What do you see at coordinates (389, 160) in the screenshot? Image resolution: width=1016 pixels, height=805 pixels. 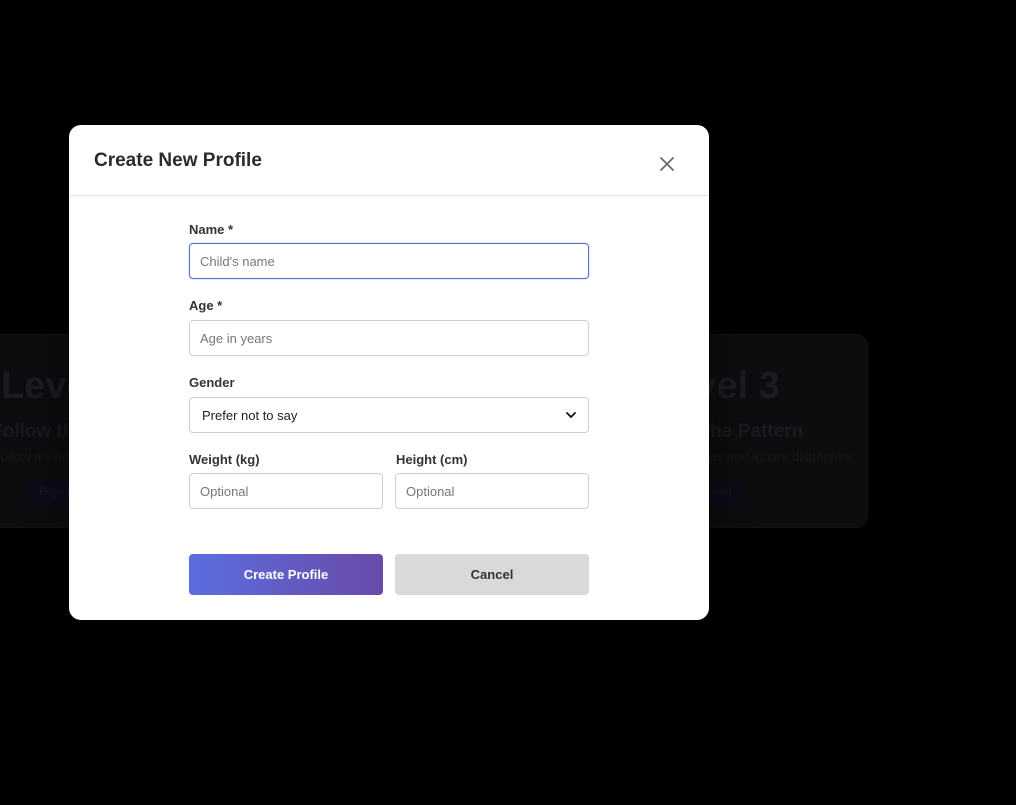 I see `modal-header: Create New Profile` at bounding box center [389, 160].